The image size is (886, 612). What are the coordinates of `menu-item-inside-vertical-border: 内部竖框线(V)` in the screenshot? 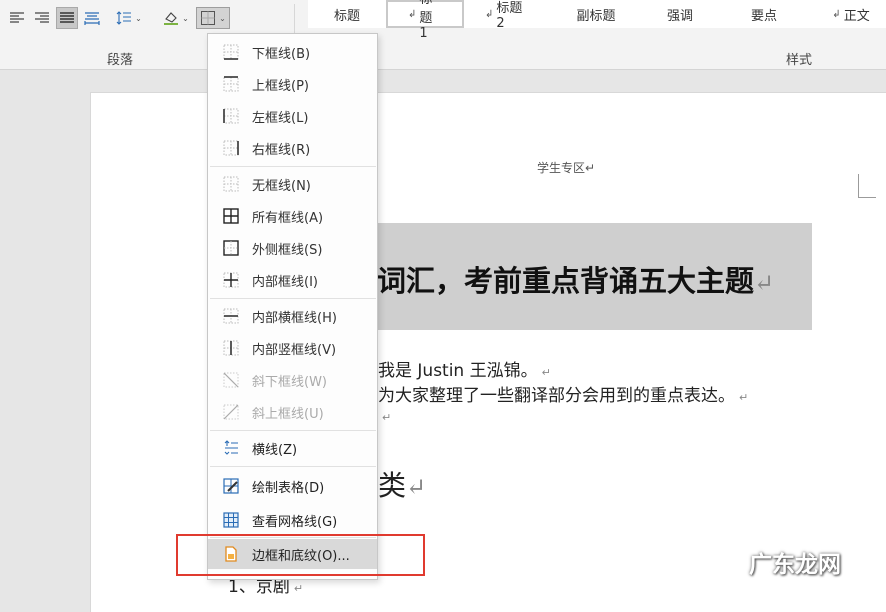 It's located at (292, 348).